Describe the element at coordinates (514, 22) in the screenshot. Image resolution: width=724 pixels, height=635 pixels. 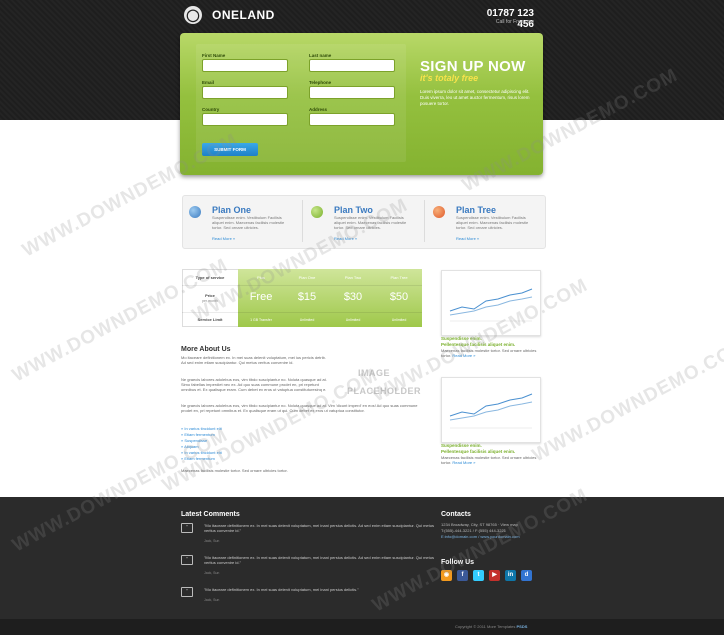
I see `phone-note: Call for Free now` at that location.